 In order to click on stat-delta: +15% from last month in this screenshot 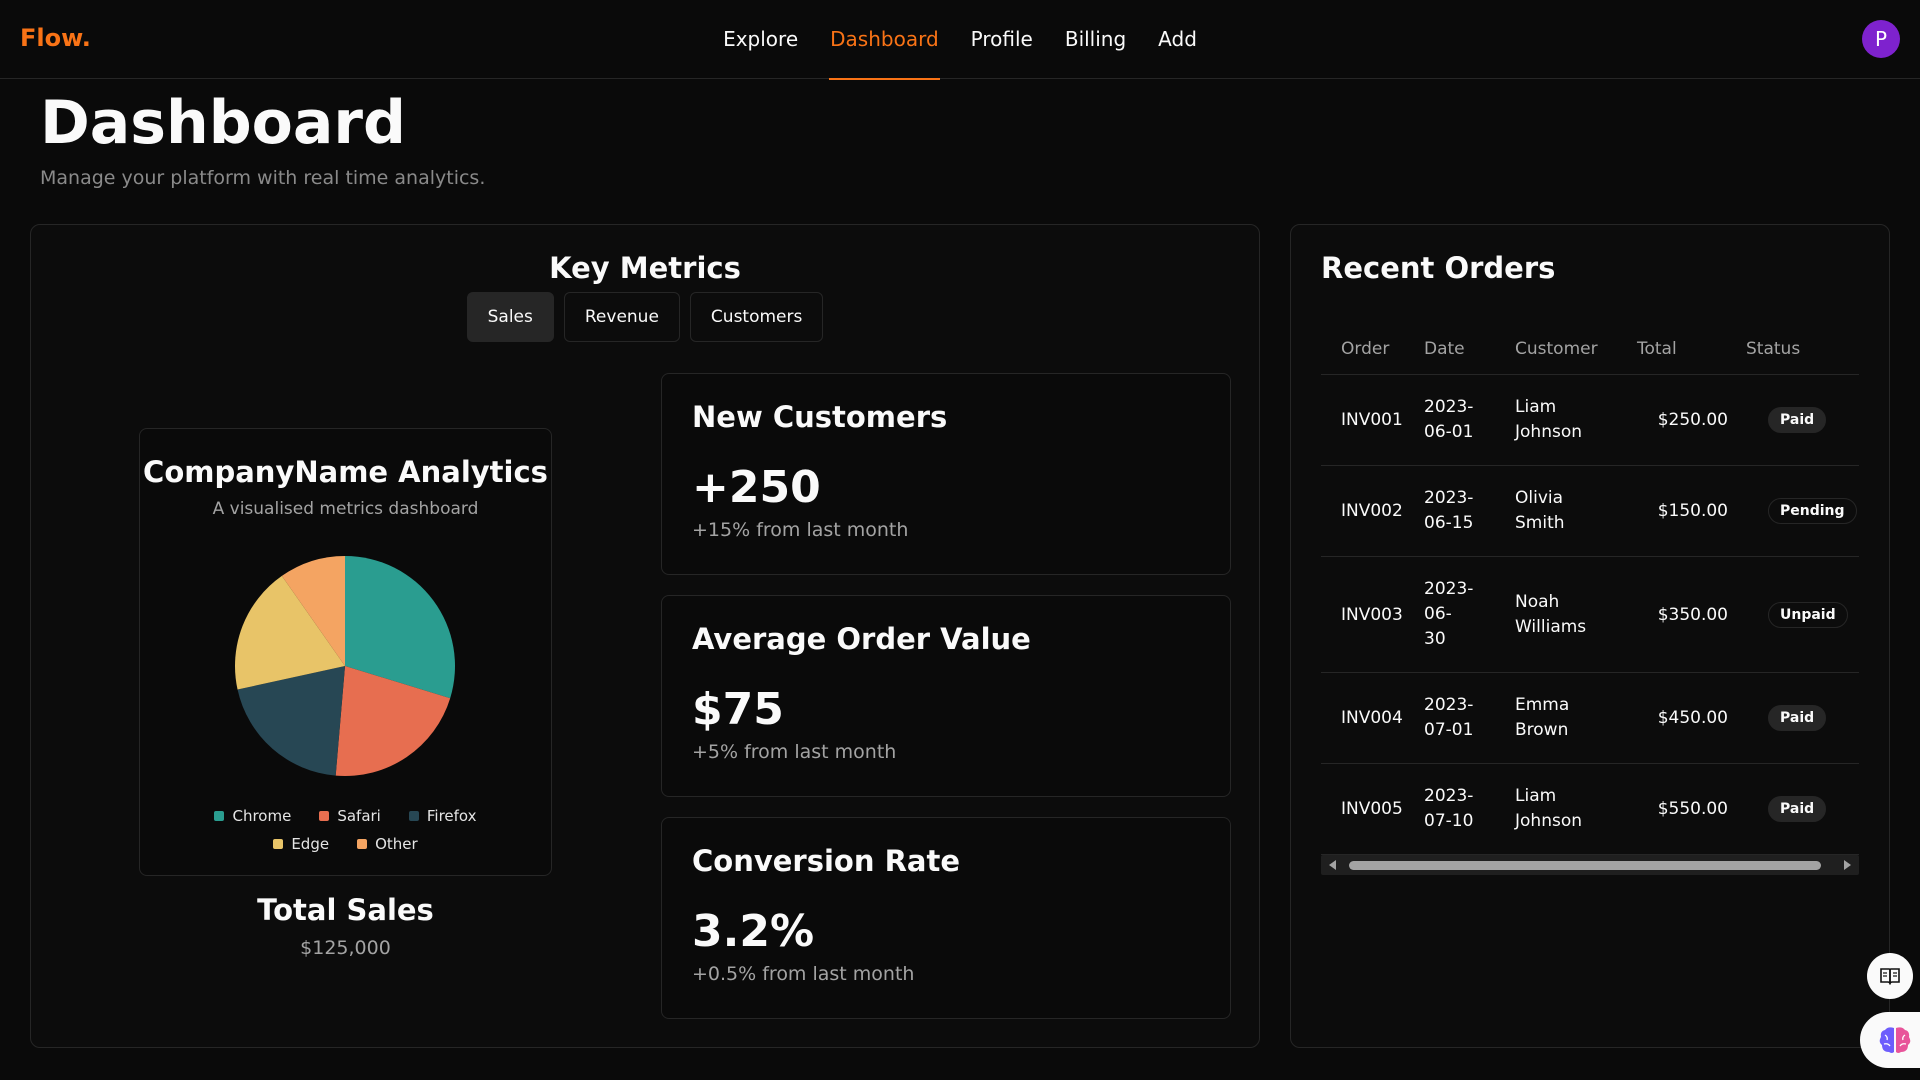, I will do `click(800, 530)`.